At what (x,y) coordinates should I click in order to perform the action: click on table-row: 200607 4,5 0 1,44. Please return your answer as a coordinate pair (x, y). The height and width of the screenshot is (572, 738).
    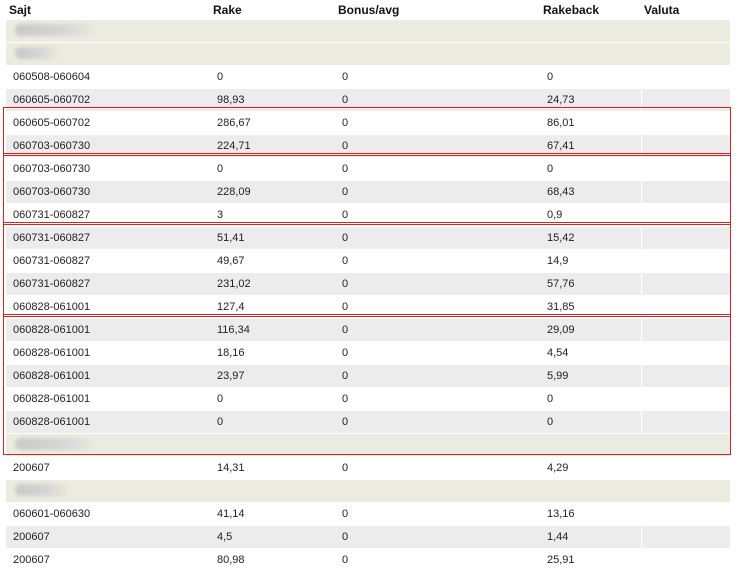
    Looking at the image, I should click on (368, 537).